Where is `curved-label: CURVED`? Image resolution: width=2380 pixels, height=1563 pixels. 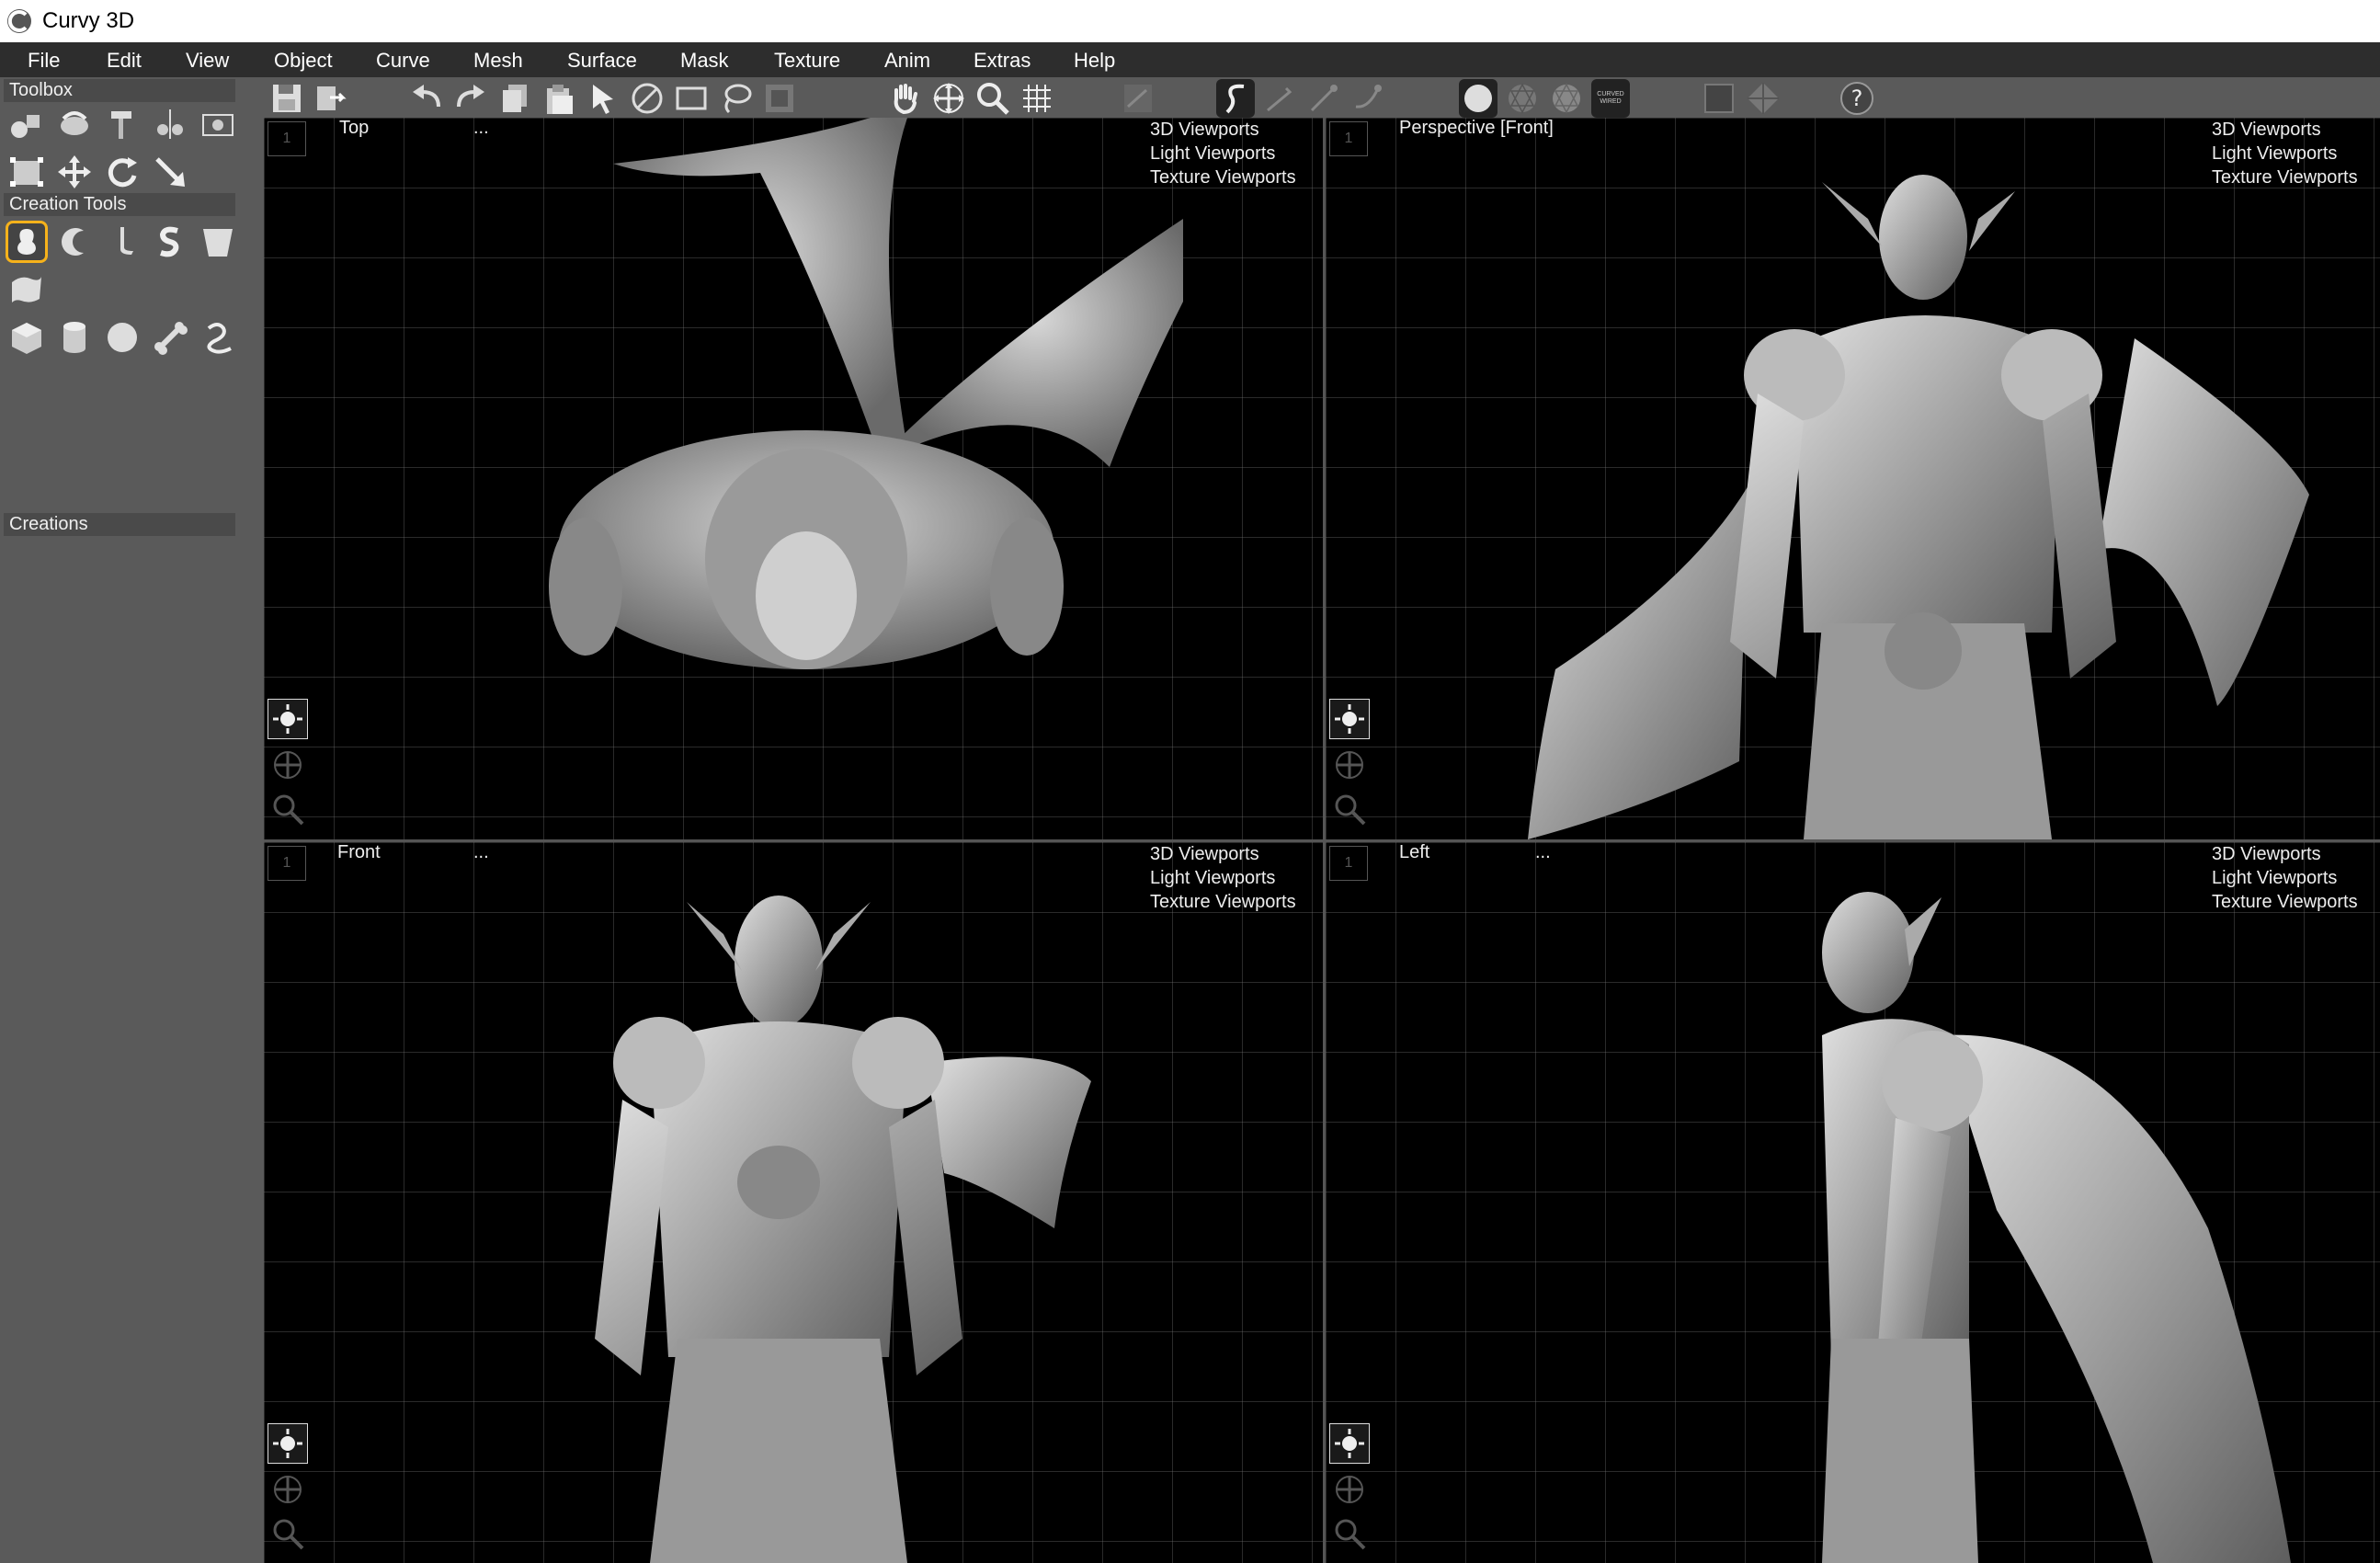
curved-label: CURVED is located at coordinates (1610, 94).